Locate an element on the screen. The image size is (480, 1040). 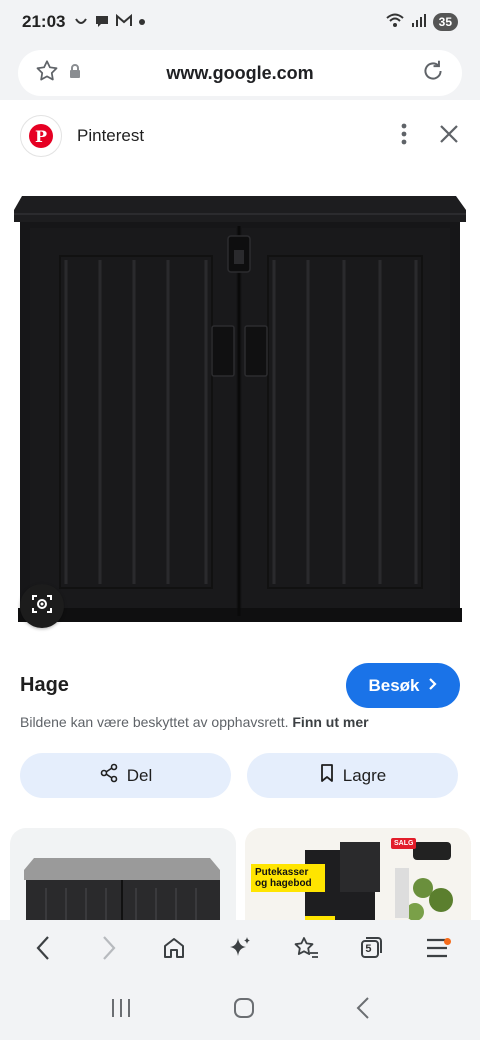
sale-badge: SALG is located at coordinates (404, 843).